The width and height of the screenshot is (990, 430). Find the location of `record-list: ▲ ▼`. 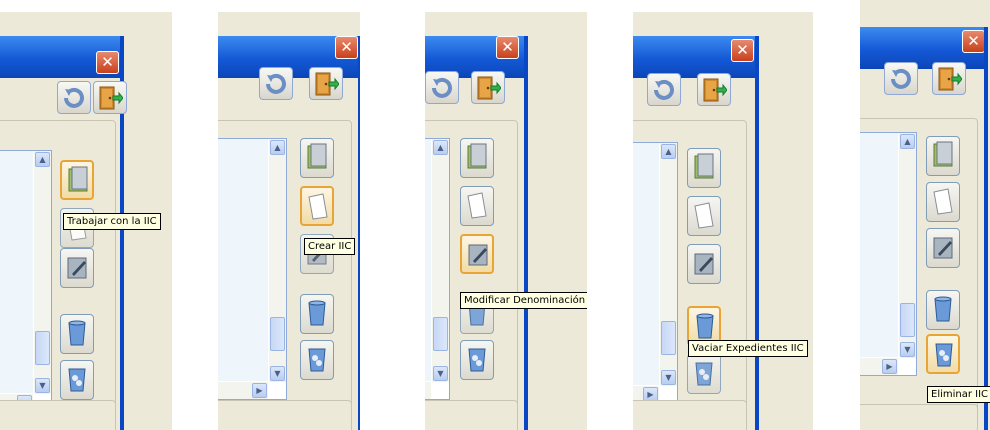

record-list: ▲ ▼ is located at coordinates (437, 269).